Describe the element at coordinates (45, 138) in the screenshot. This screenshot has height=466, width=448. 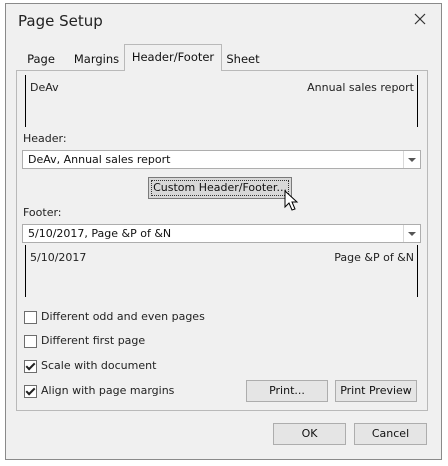
I see `header-label: Header:` at that location.